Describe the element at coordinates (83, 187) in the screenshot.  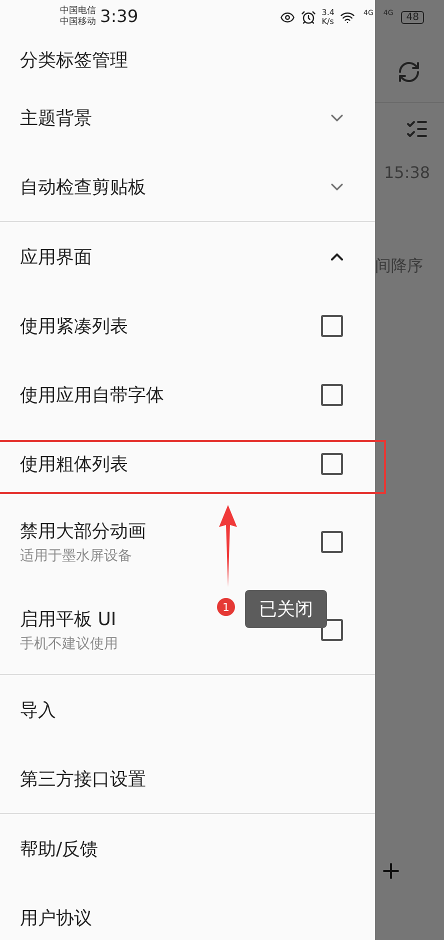
I see `item-label: 自动检查剪贴板` at that location.